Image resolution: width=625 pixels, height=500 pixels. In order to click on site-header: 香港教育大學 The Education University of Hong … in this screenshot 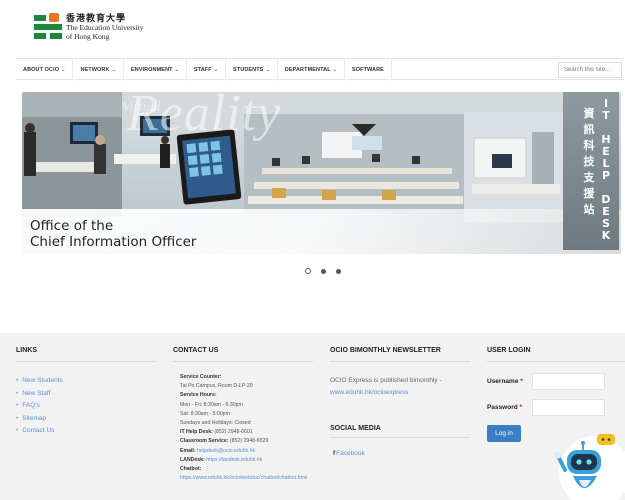, I will do `click(312, 29)`.